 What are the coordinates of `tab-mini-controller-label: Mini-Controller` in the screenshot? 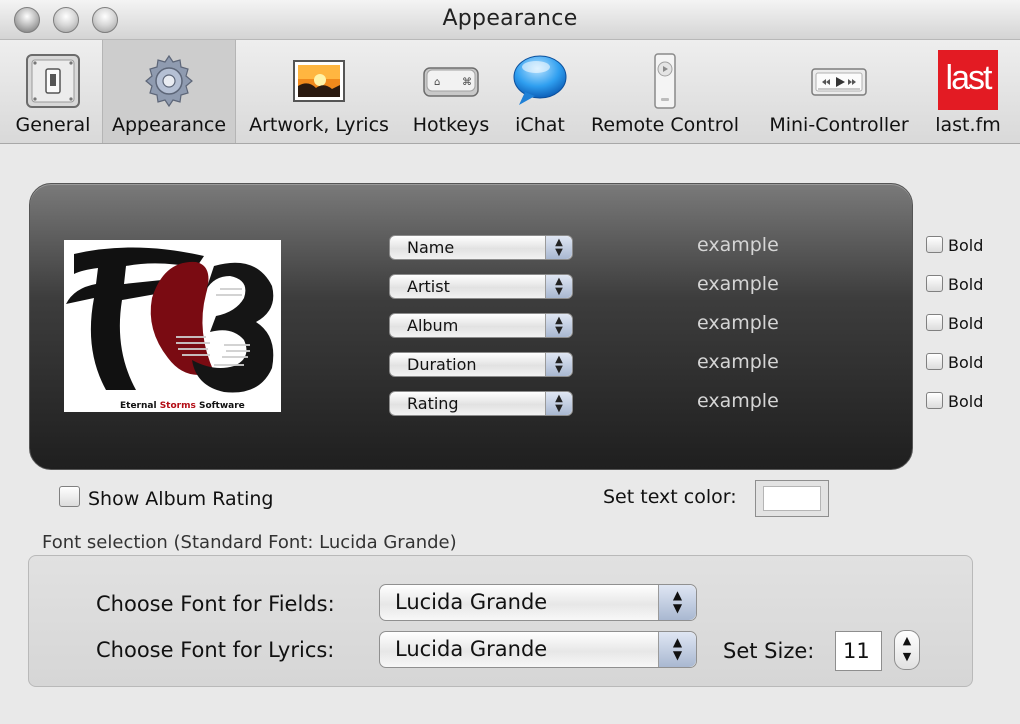 It's located at (839, 125).